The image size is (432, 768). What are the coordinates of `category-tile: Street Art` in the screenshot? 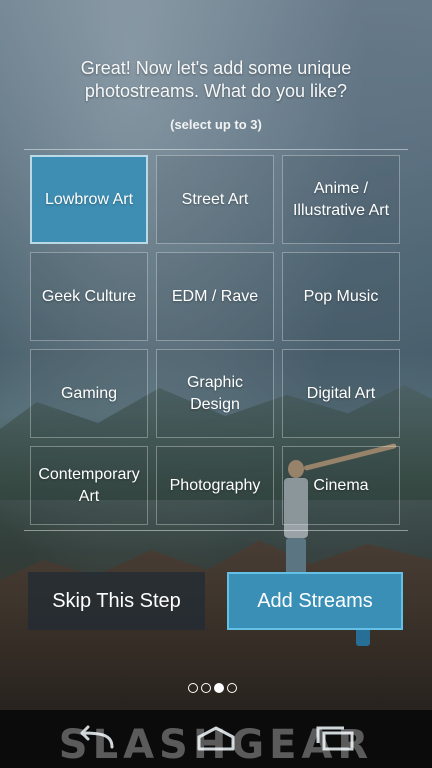 It's located at (215, 199).